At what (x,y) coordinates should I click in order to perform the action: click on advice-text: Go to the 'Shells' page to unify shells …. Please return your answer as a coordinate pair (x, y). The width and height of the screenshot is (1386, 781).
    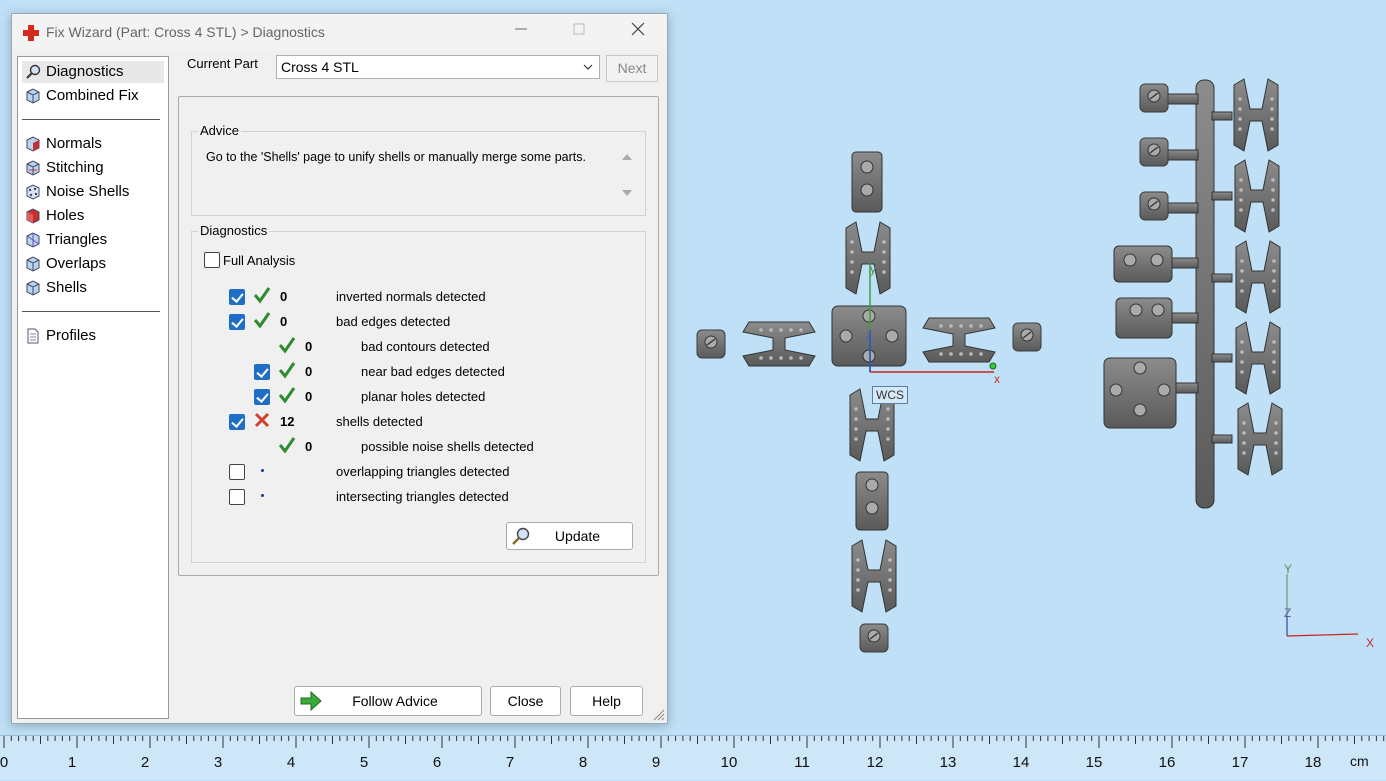
    Looking at the image, I should click on (396, 157).